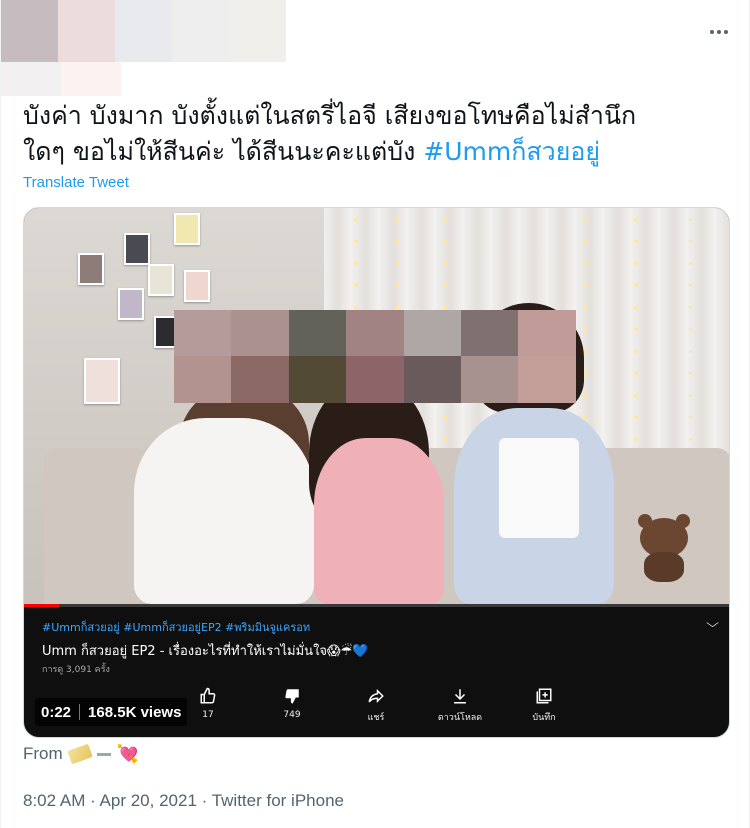  Describe the element at coordinates (43, 753) in the screenshot. I see `from-label: From` at that location.